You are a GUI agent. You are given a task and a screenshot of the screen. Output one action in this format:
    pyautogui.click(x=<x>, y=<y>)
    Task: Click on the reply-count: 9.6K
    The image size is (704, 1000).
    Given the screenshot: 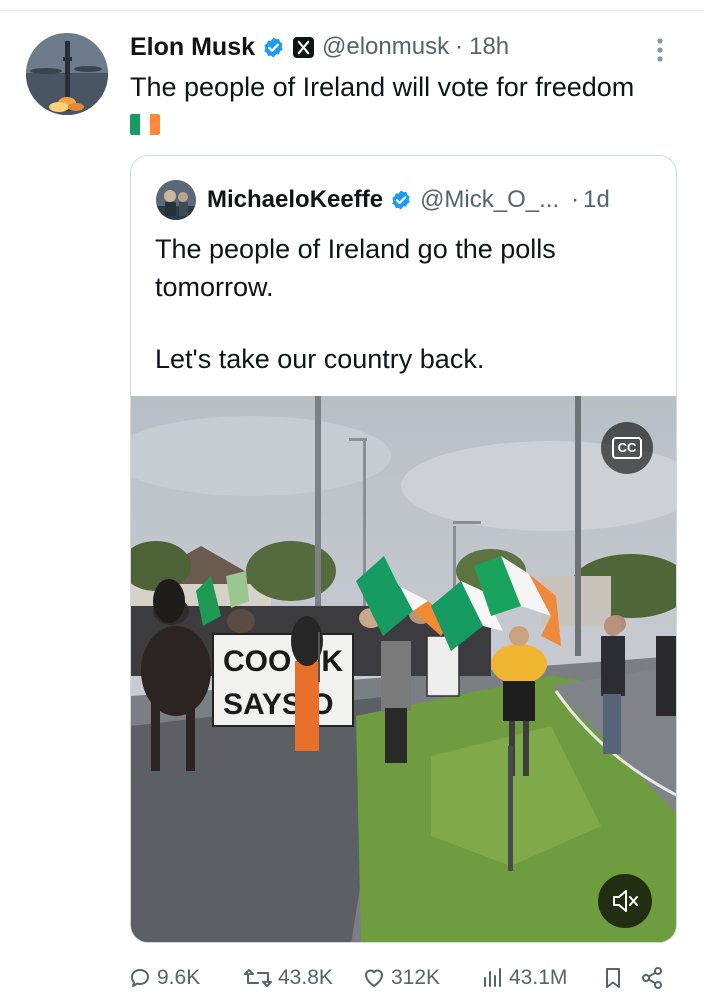 What is the action you would take?
    pyautogui.click(x=179, y=977)
    